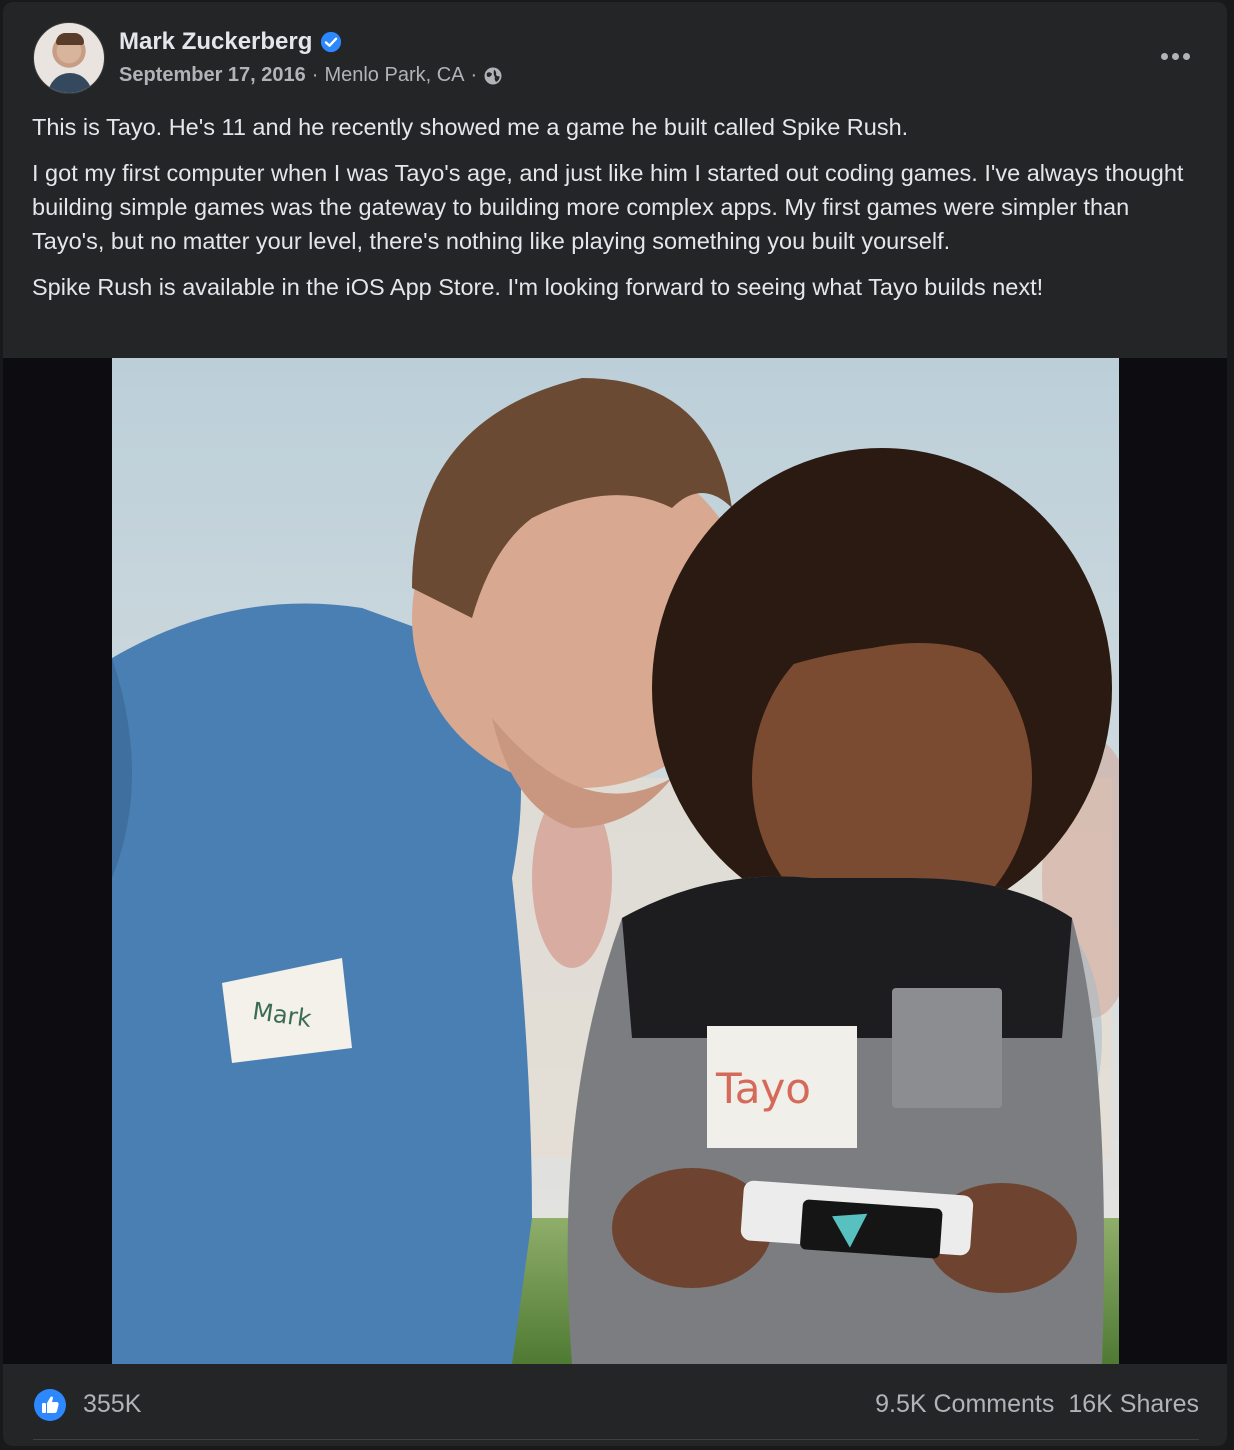 The image size is (1234, 1450). I want to click on name-tag-tayo: Tayo, so click(763, 1088).